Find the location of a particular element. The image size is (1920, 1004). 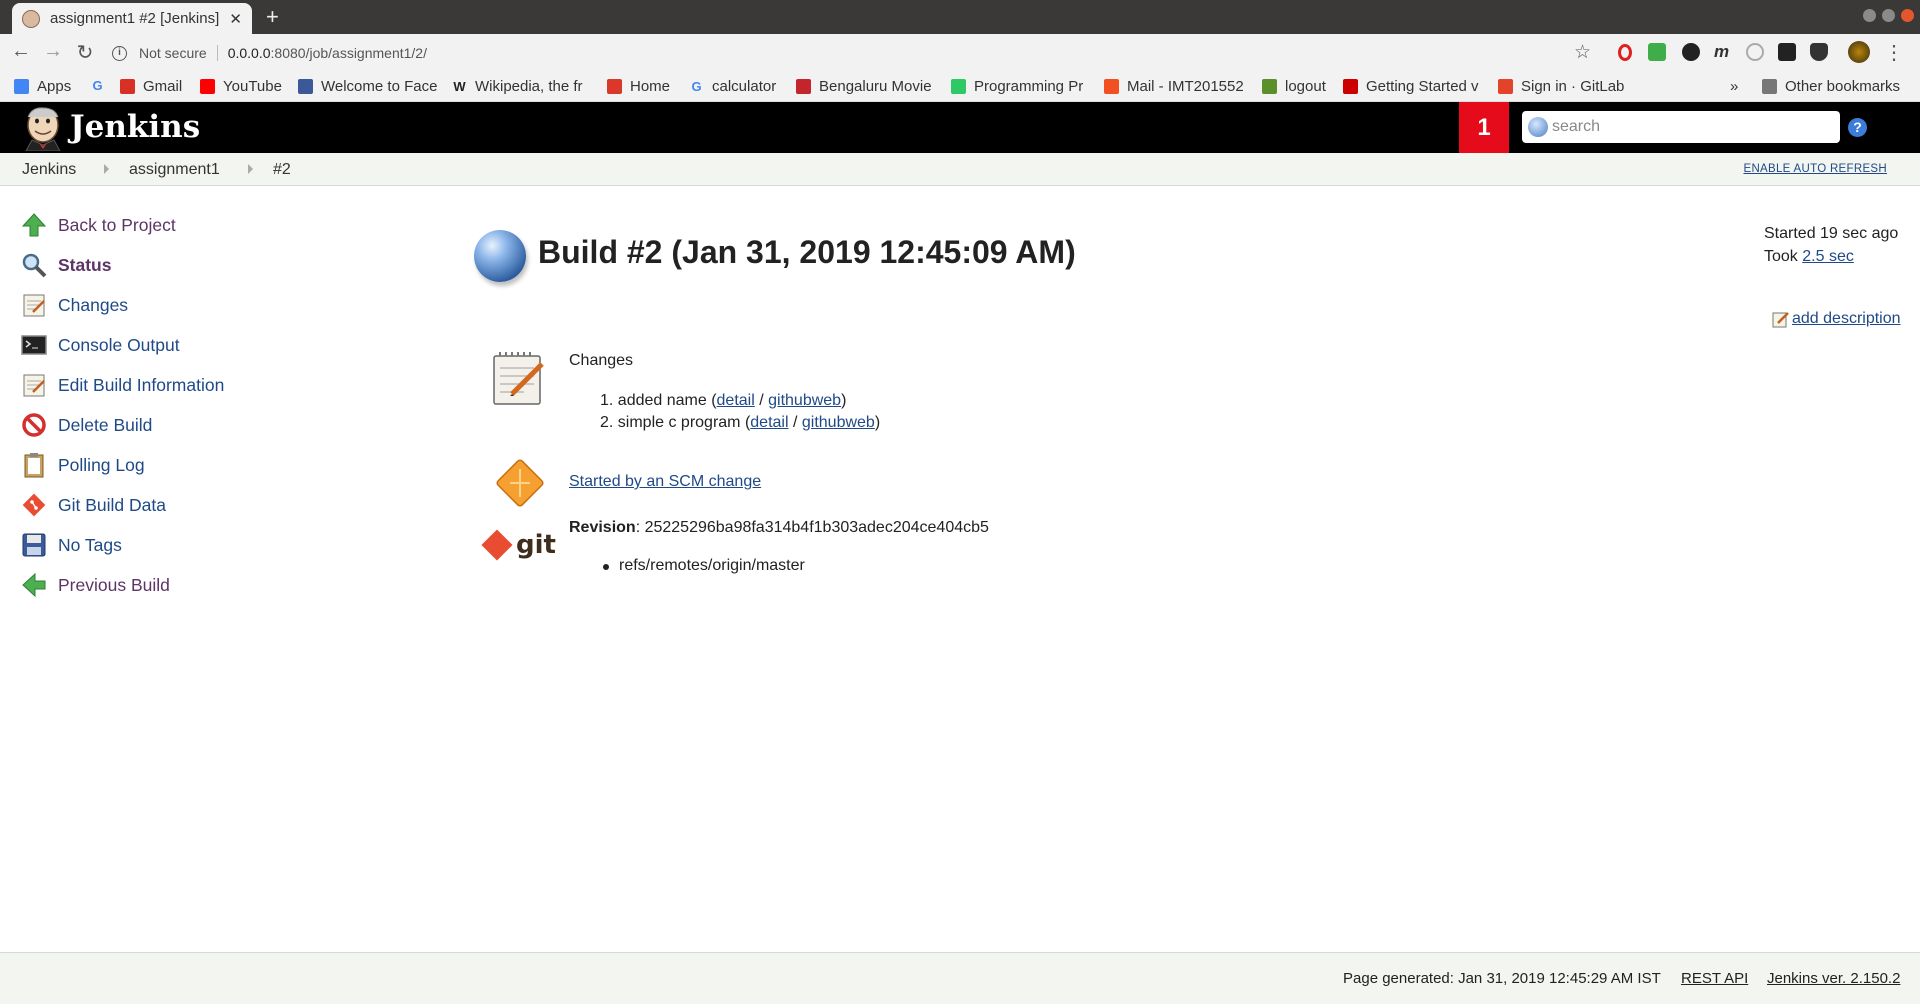

jenkins-version-link: Jenkins ver. 2.150.2 is located at coordinates (1833, 978).